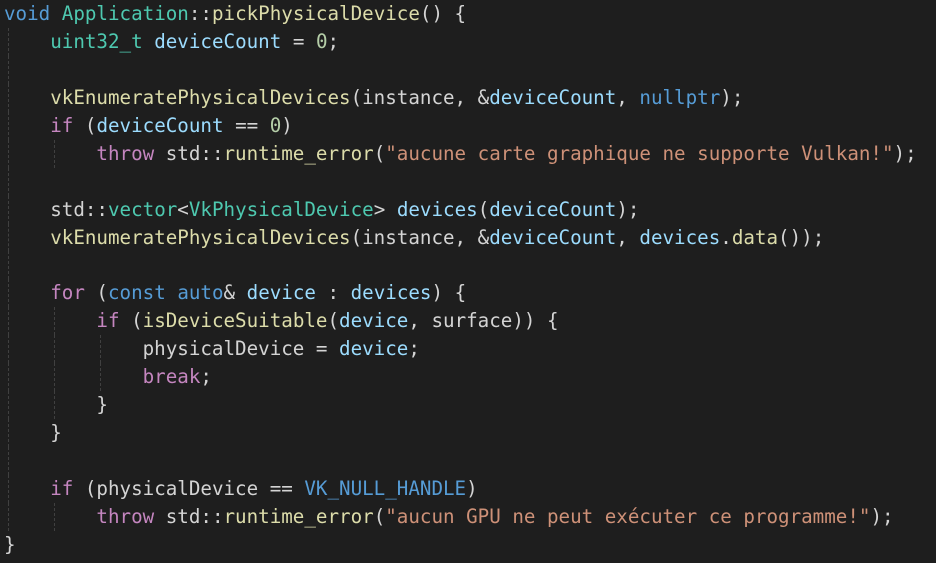 The width and height of the screenshot is (936, 563). What do you see at coordinates (298, 41) in the screenshot?
I see `code-token: =` at bounding box center [298, 41].